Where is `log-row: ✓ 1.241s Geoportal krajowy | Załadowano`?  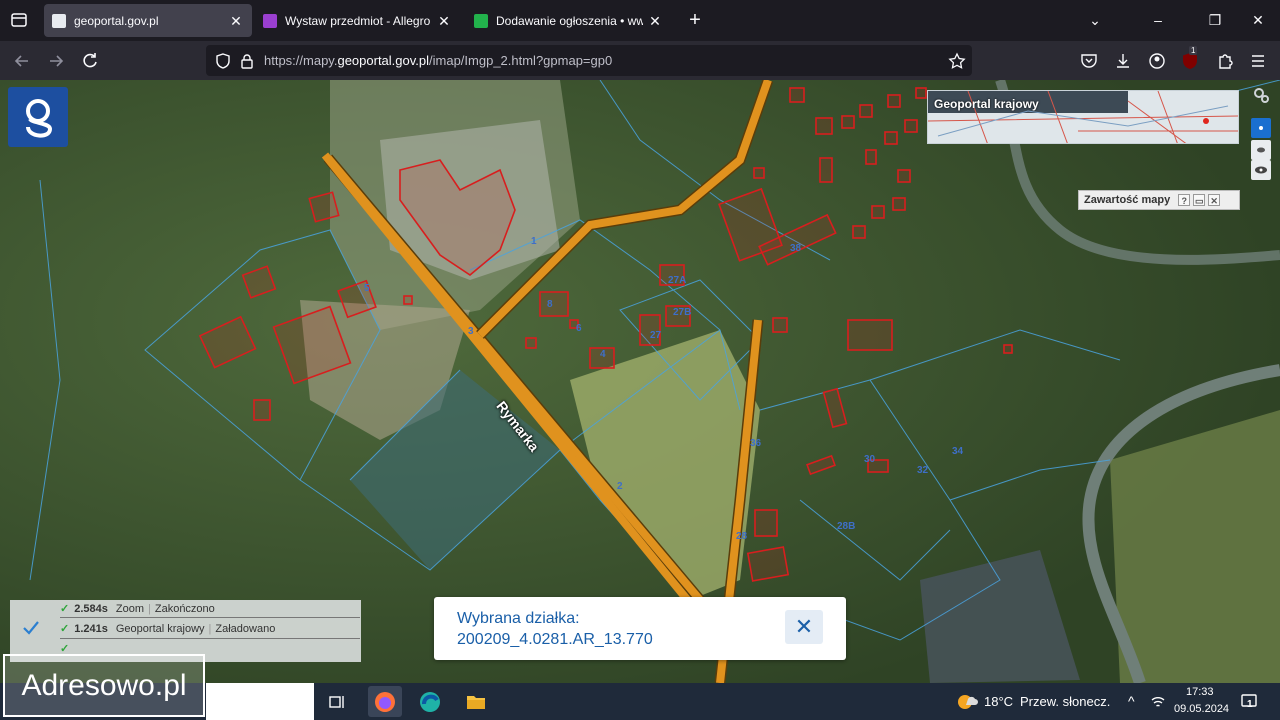 log-row: ✓ 1.241s Geoportal krajowy | Załadowano is located at coordinates (168, 629).